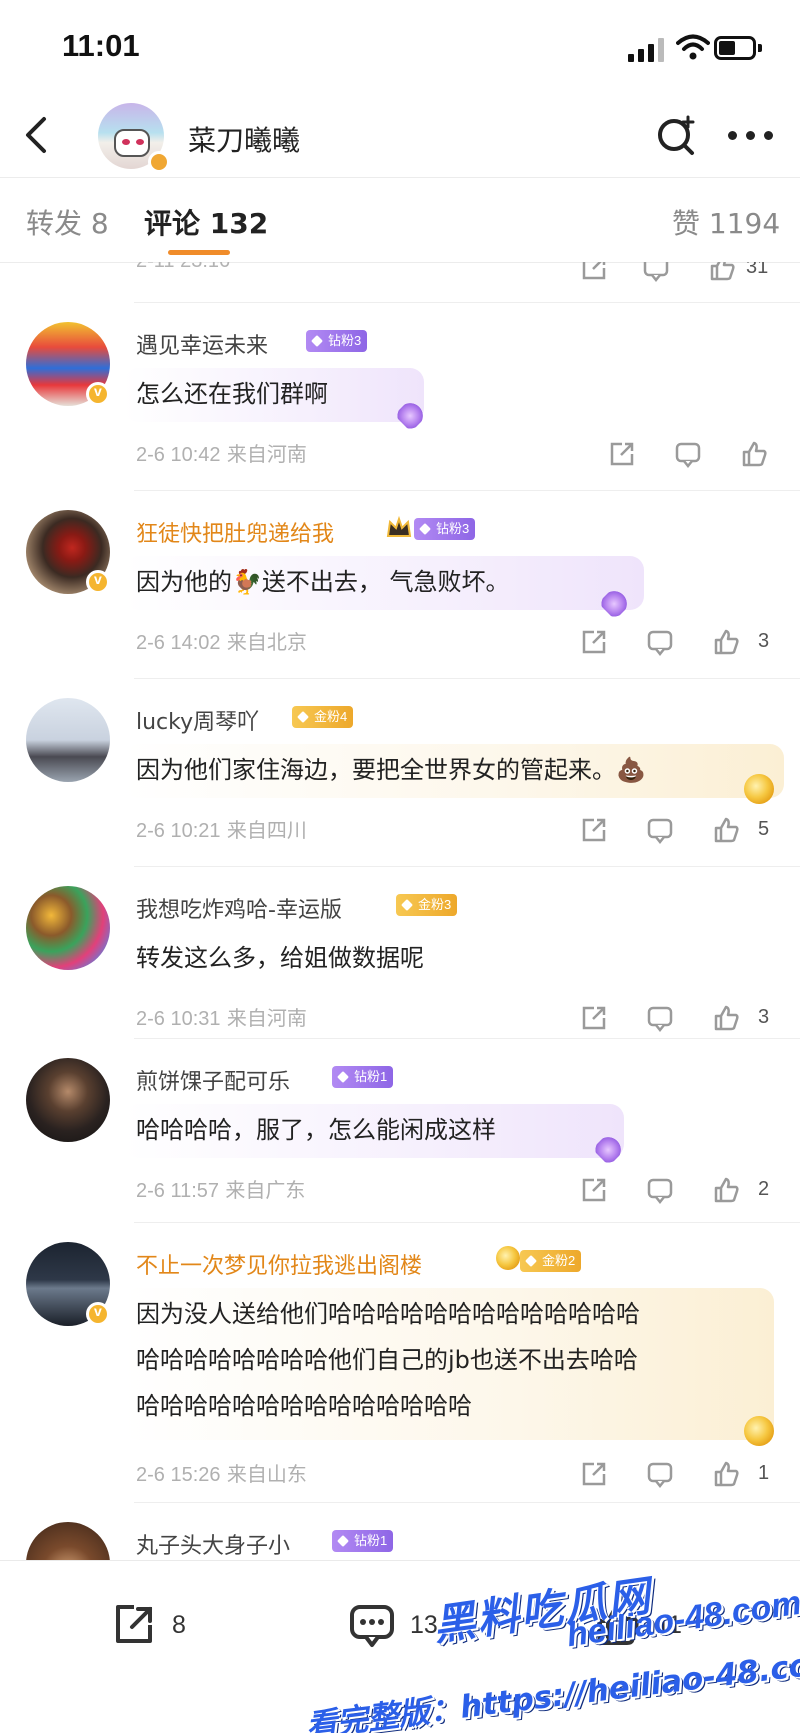 This screenshot has width=800, height=1733. Describe the element at coordinates (38, 135) in the screenshot. I see `back-arrow-icon` at that location.